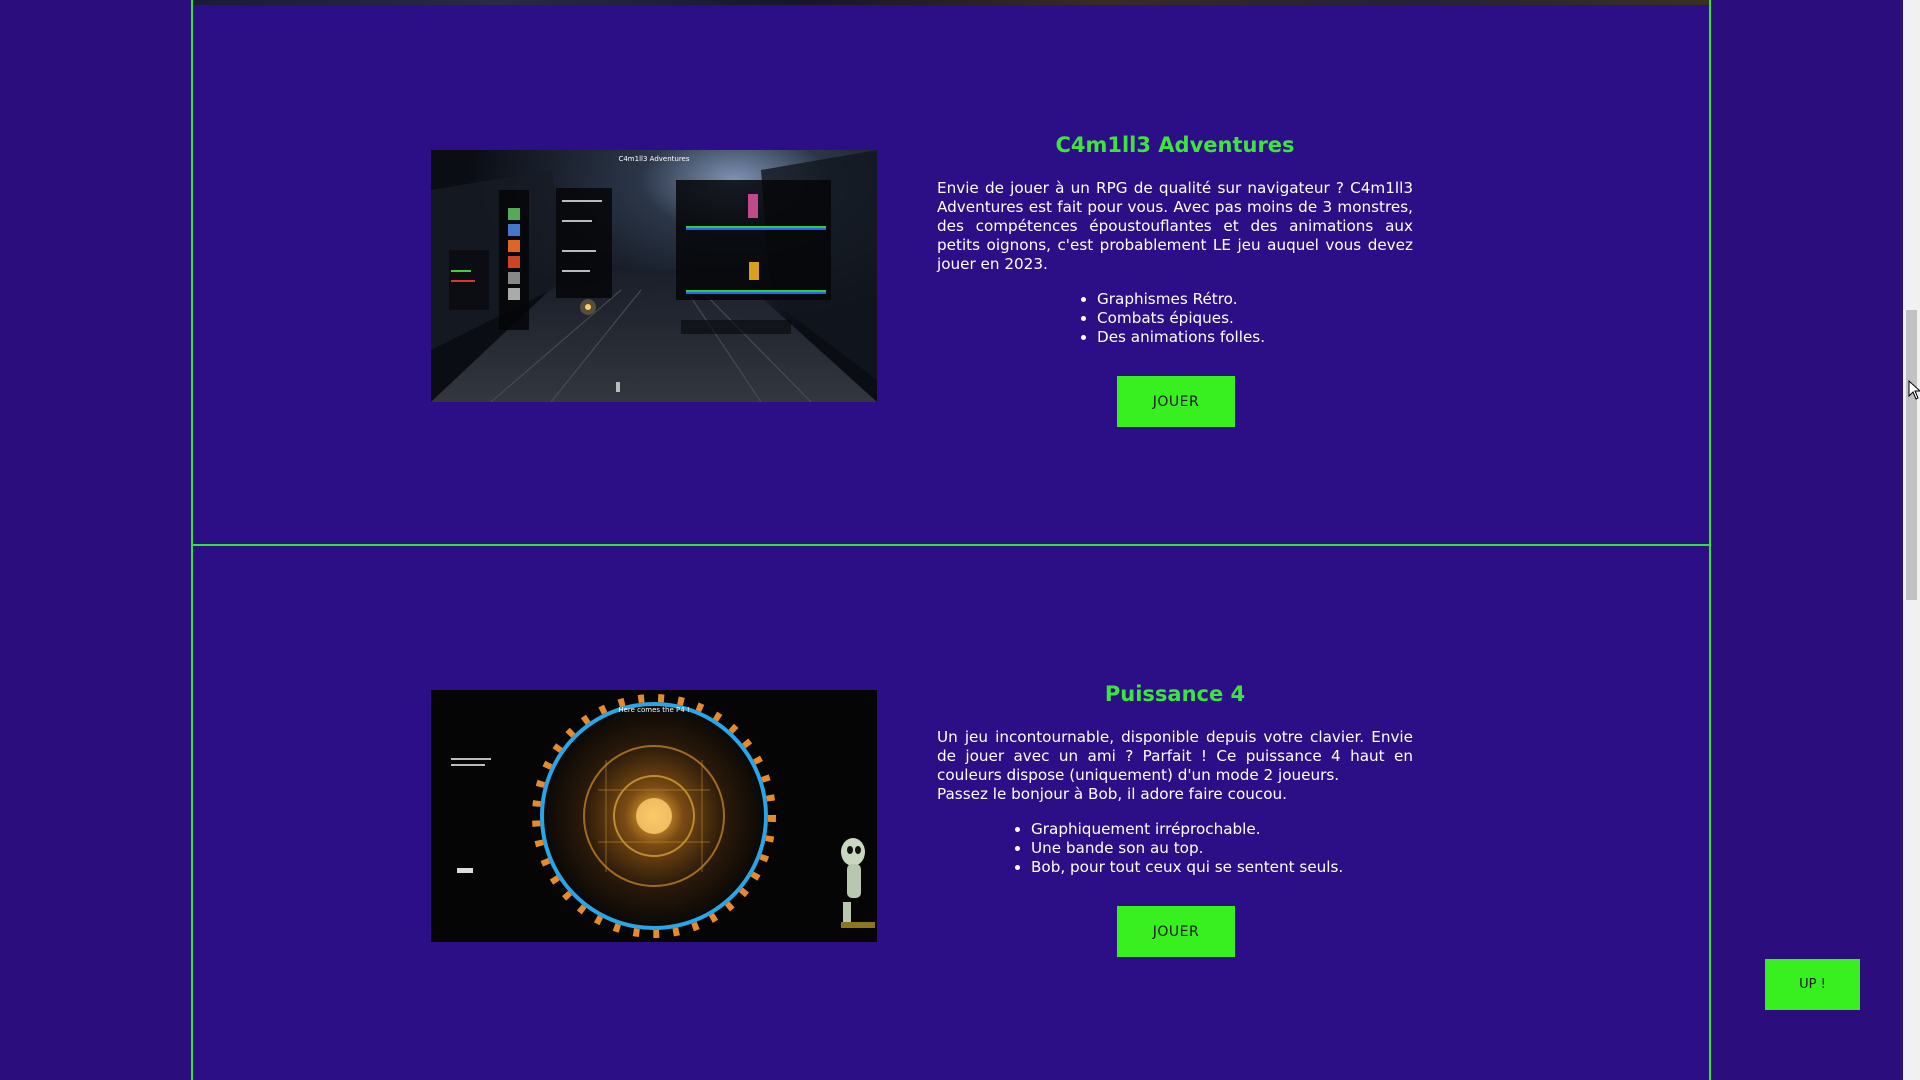  I want to click on feature-item: Combats épiques., so click(1246, 318).